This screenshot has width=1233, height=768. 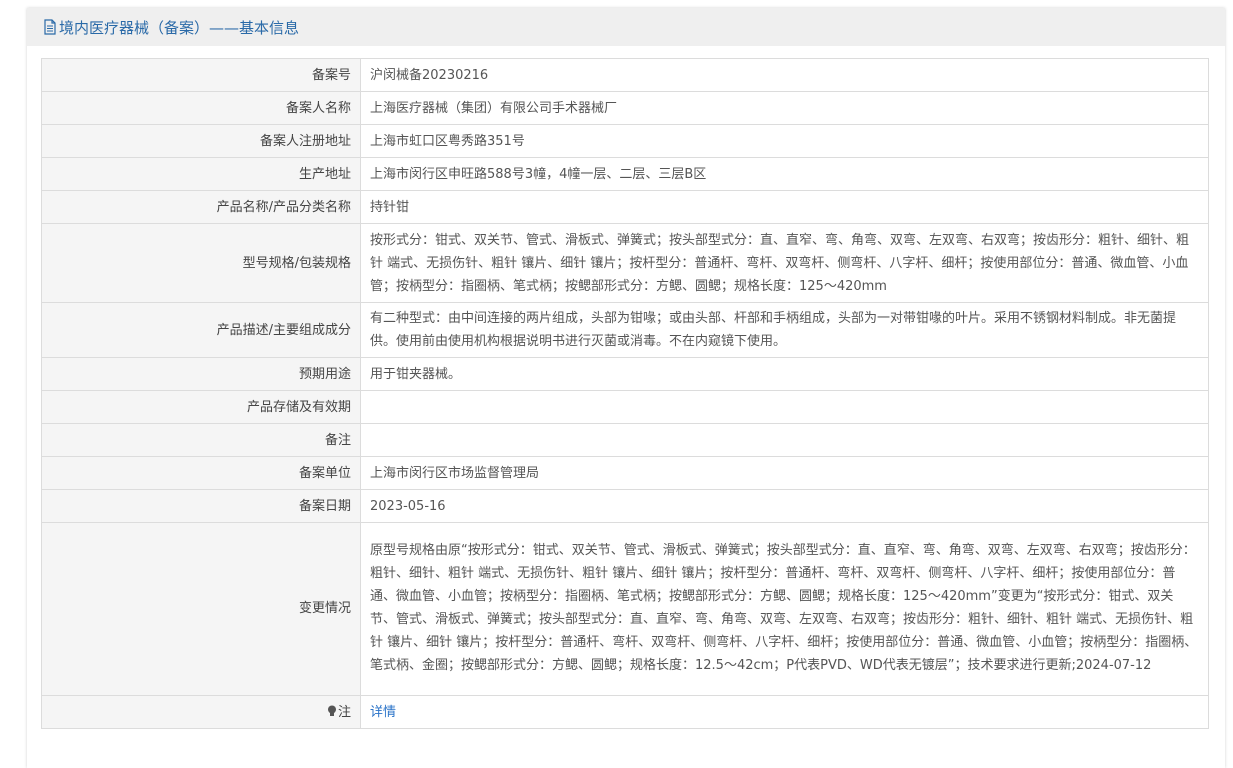 What do you see at coordinates (383, 712) in the screenshot?
I see `details-link: 详情` at bounding box center [383, 712].